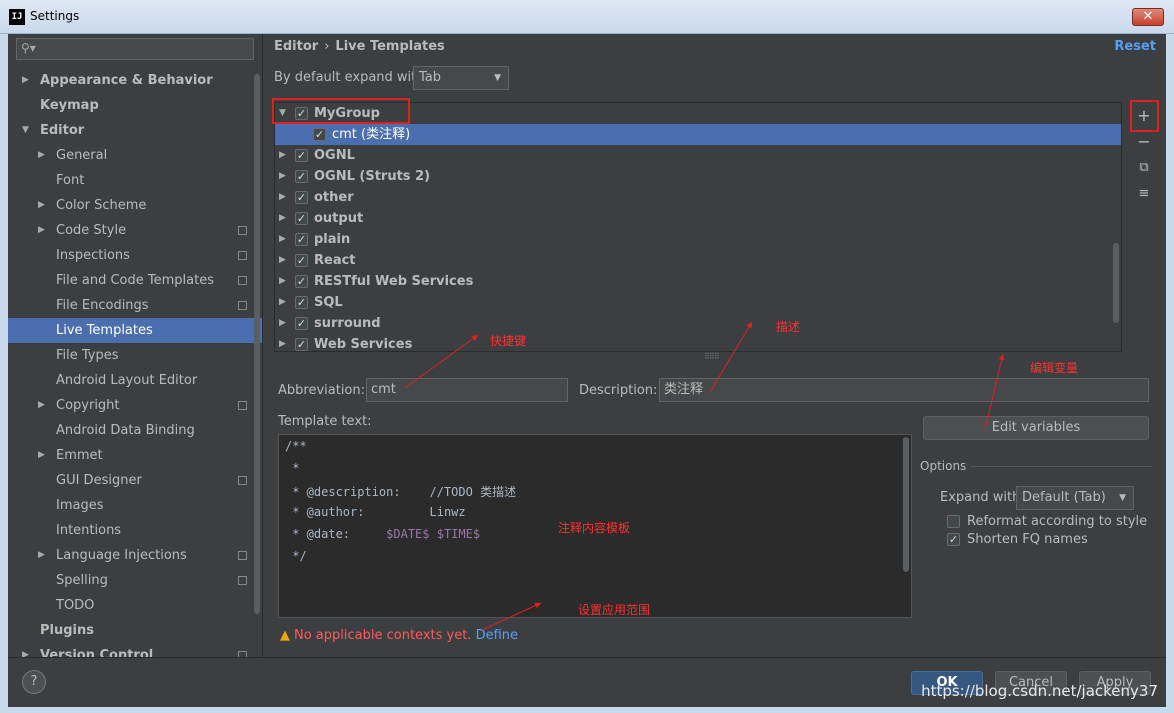  Describe the element at coordinates (698, 197) in the screenshot. I see `template-group: ▶ ✓ other` at that location.